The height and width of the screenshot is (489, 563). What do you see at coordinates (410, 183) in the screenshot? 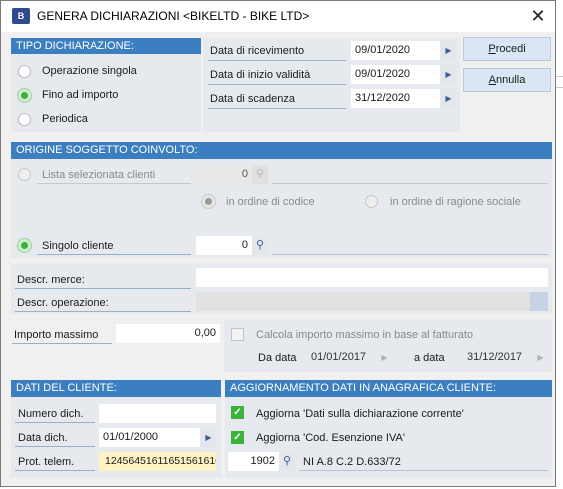
I see `lista-description-line` at bounding box center [410, 183].